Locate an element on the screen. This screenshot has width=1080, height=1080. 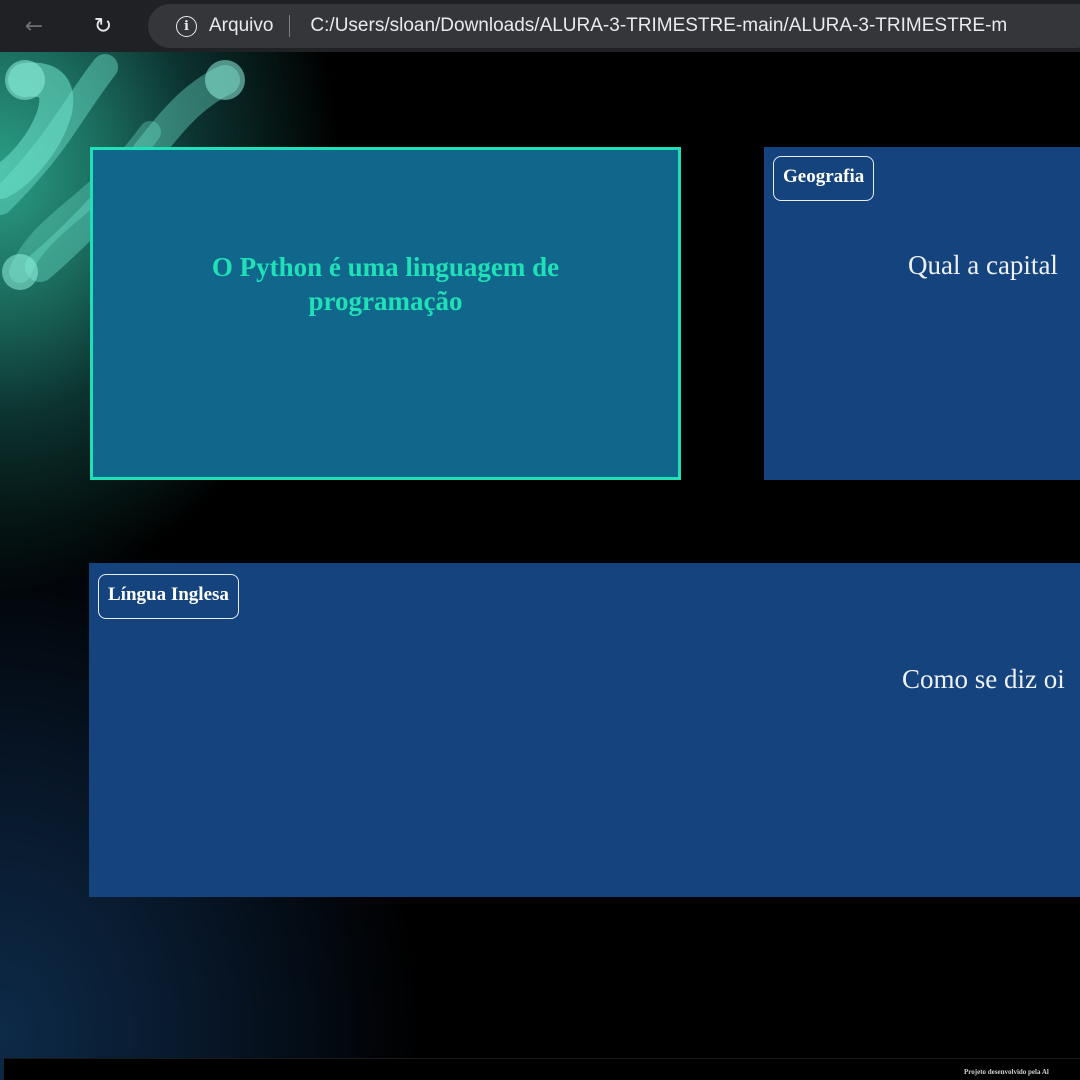
back-arrow-icon: ← is located at coordinates (34, 26).